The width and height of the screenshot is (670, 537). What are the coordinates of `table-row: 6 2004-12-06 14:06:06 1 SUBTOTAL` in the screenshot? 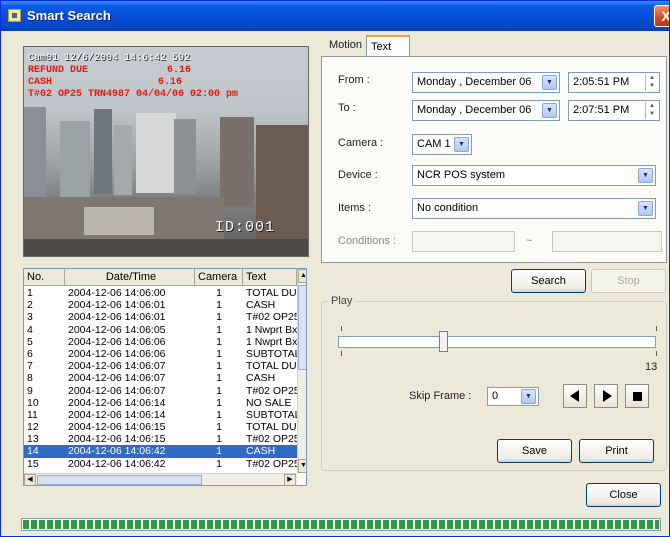 It's located at (160, 354).